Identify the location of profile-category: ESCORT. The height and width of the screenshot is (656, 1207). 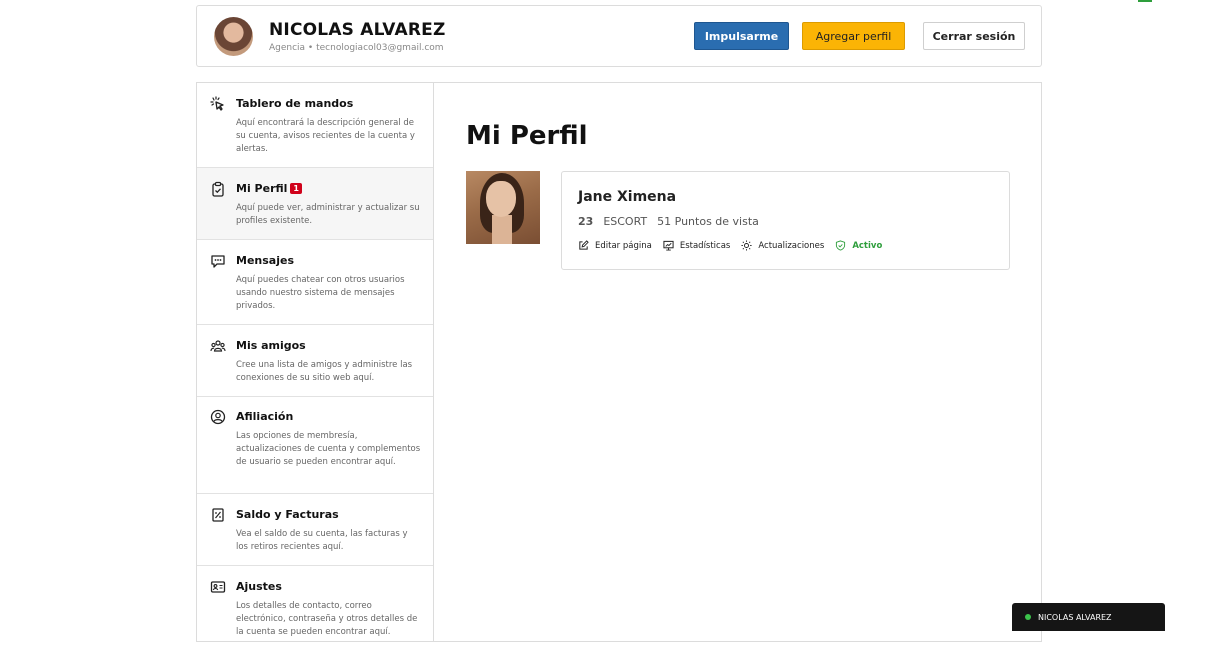
(625, 221).